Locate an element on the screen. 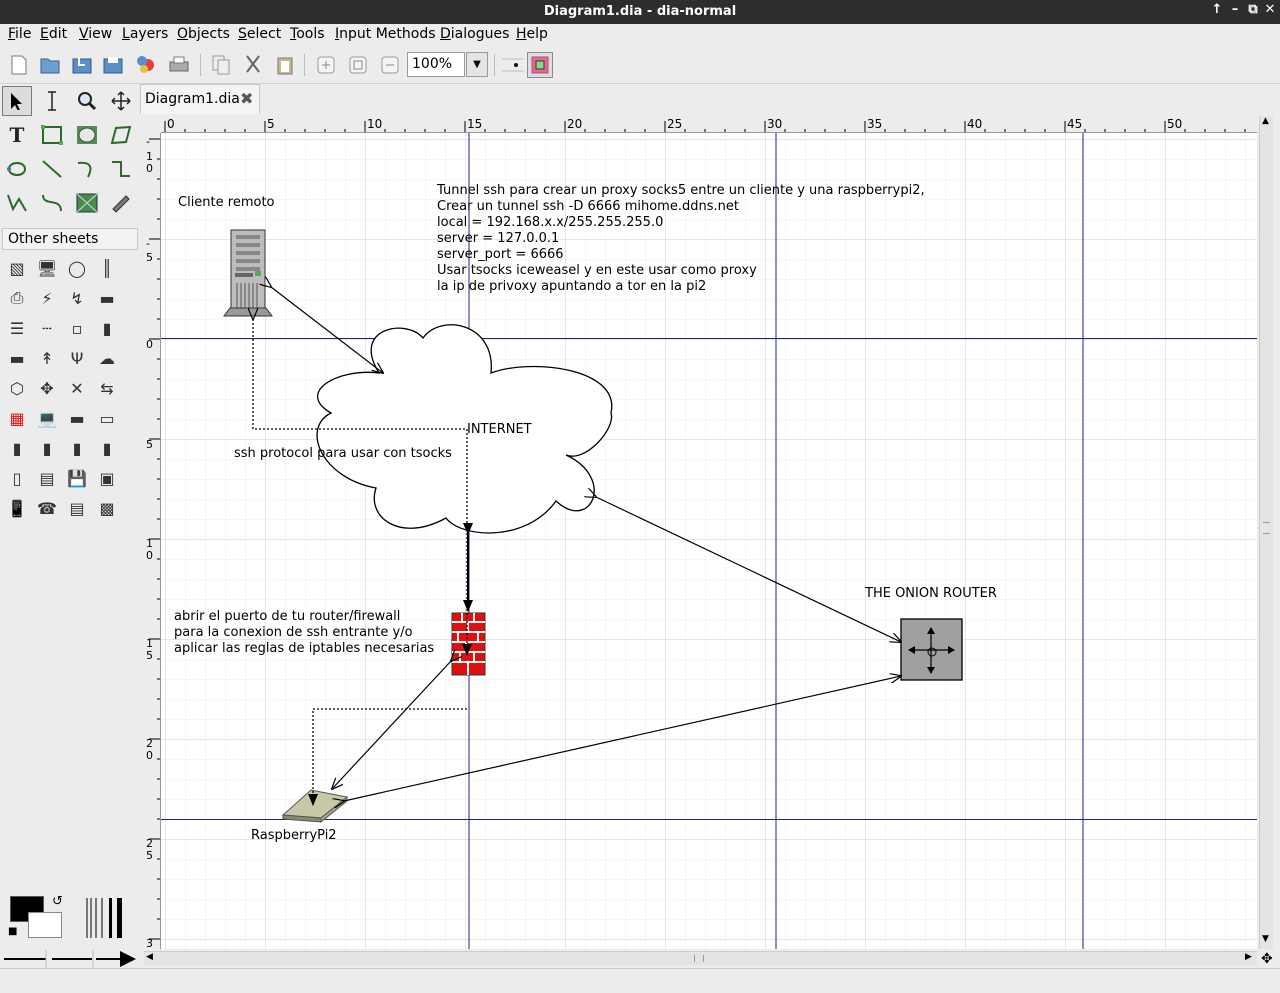 This screenshot has height=993, width=1280. keyboard-shape-icon: ▬ is located at coordinates (77, 418).